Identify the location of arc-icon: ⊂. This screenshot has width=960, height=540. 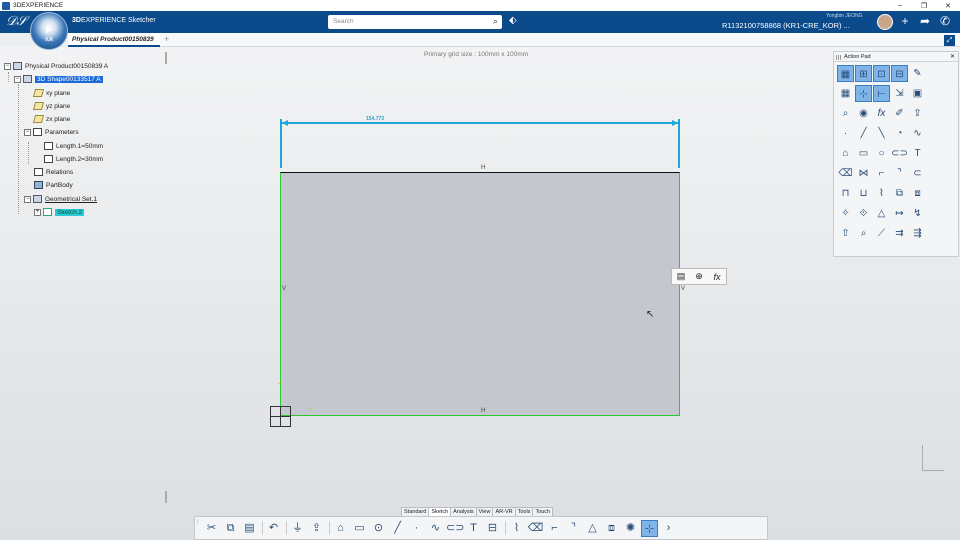
(917, 173).